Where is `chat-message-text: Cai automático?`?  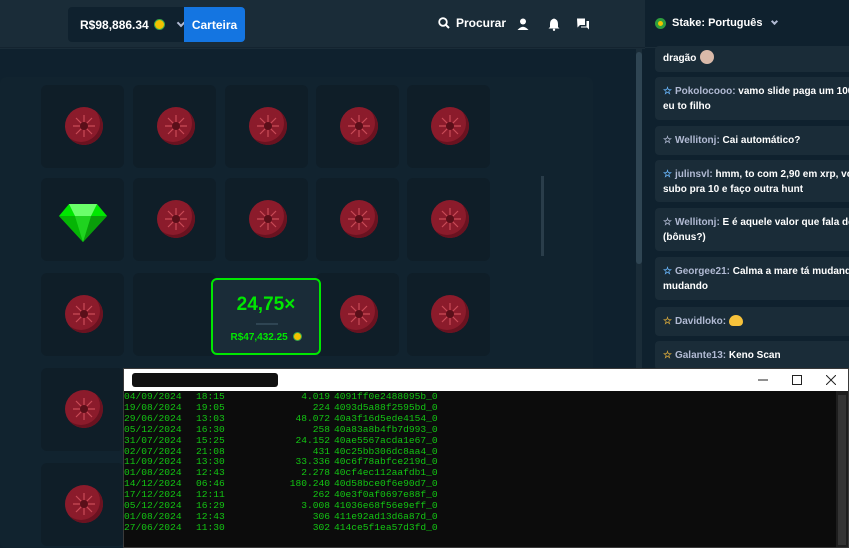 chat-message-text: Cai automático? is located at coordinates (760, 140).